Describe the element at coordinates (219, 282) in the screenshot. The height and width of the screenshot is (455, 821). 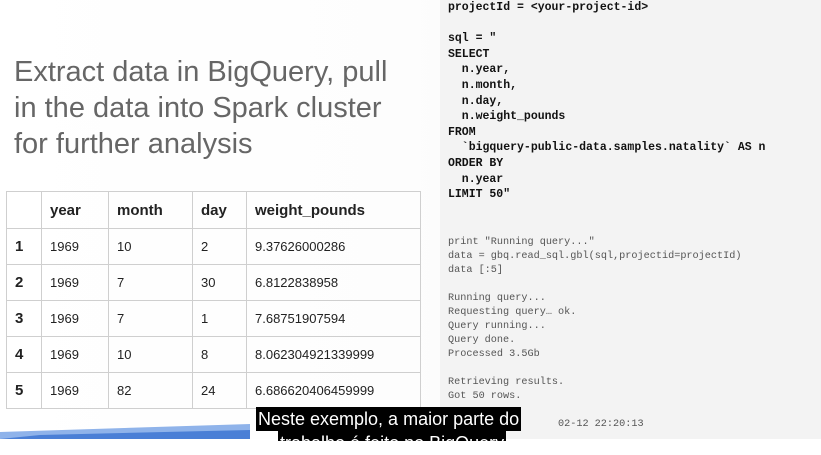
I see `cell-day: 30` at that location.